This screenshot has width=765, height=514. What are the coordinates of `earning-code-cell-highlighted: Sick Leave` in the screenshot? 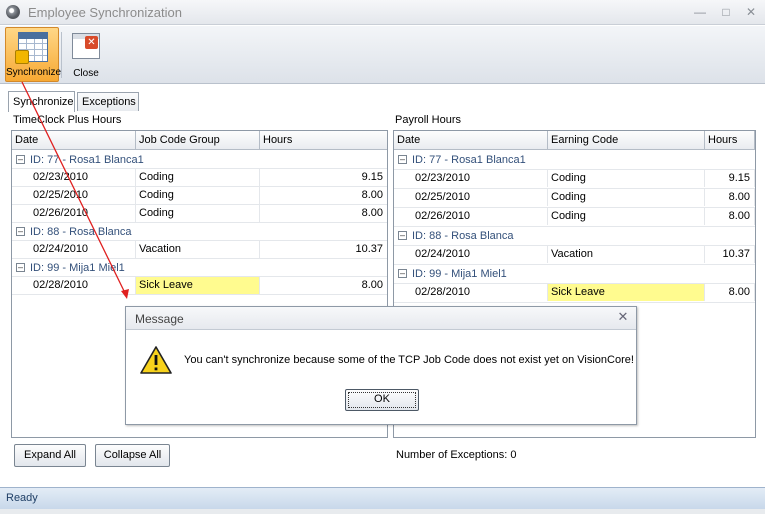 It's located at (626, 292).